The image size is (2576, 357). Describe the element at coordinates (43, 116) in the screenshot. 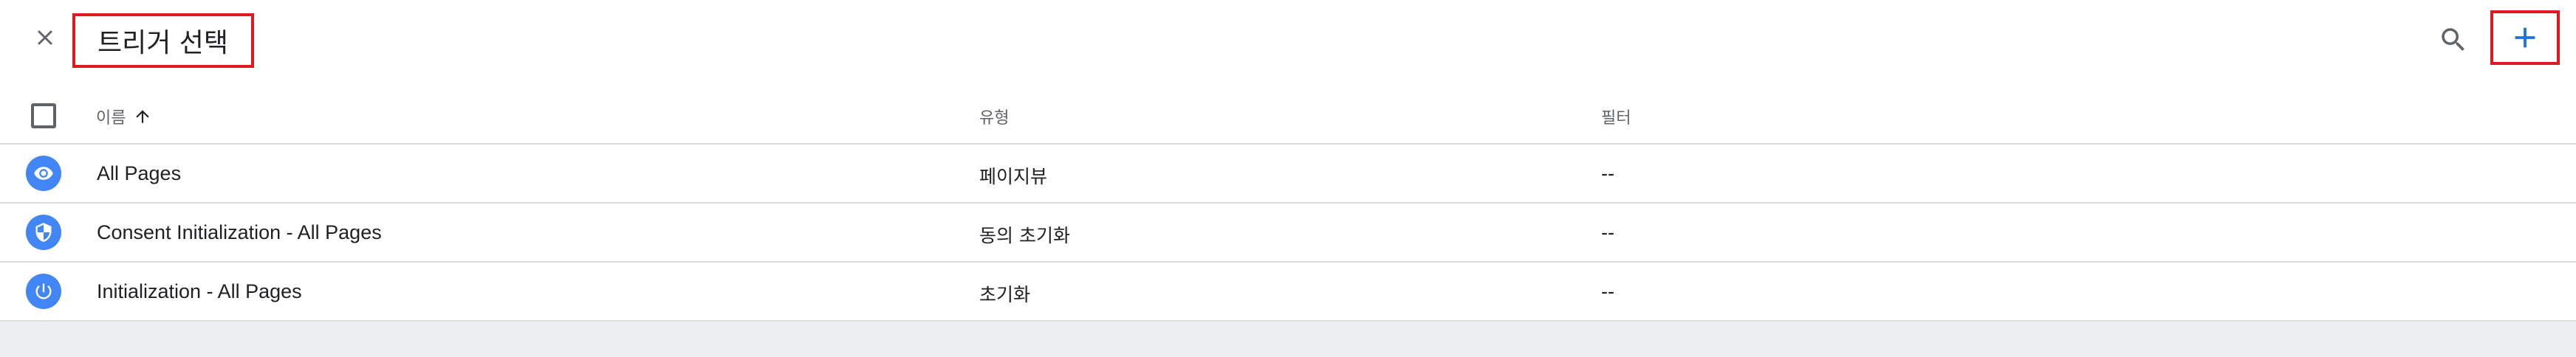

I see `select-all-checkbox` at that location.